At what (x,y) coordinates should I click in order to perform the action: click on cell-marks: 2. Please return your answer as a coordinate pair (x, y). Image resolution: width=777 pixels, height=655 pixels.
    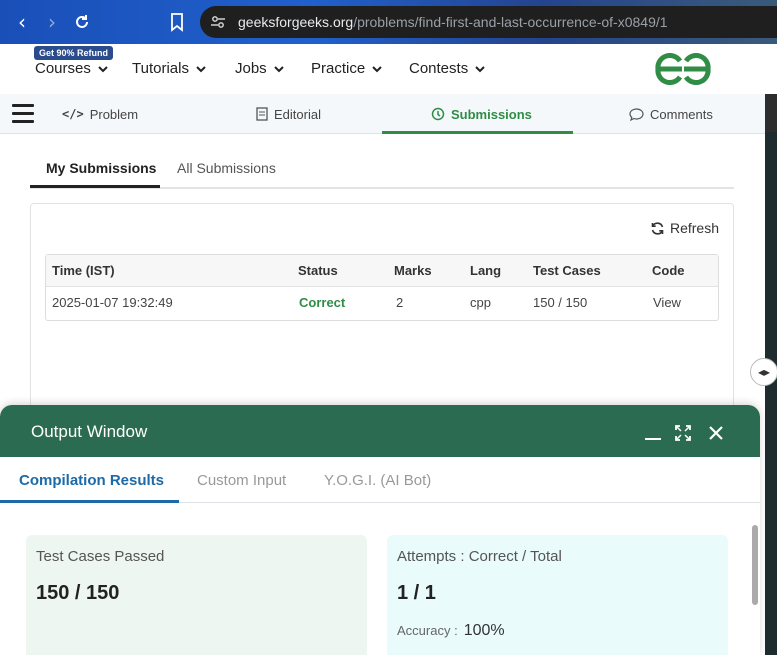
    Looking at the image, I should click on (400, 302).